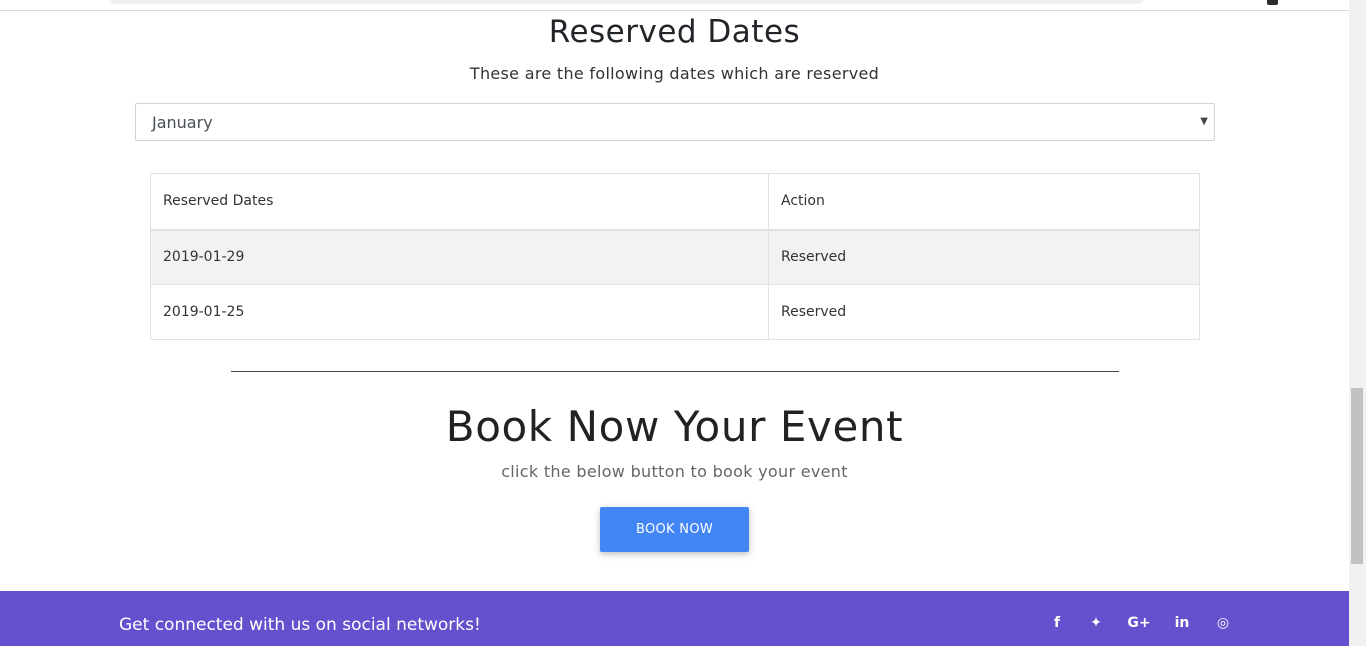 This screenshot has height=646, width=1366. I want to click on scrollbar-thumb, so click(1357, 476).